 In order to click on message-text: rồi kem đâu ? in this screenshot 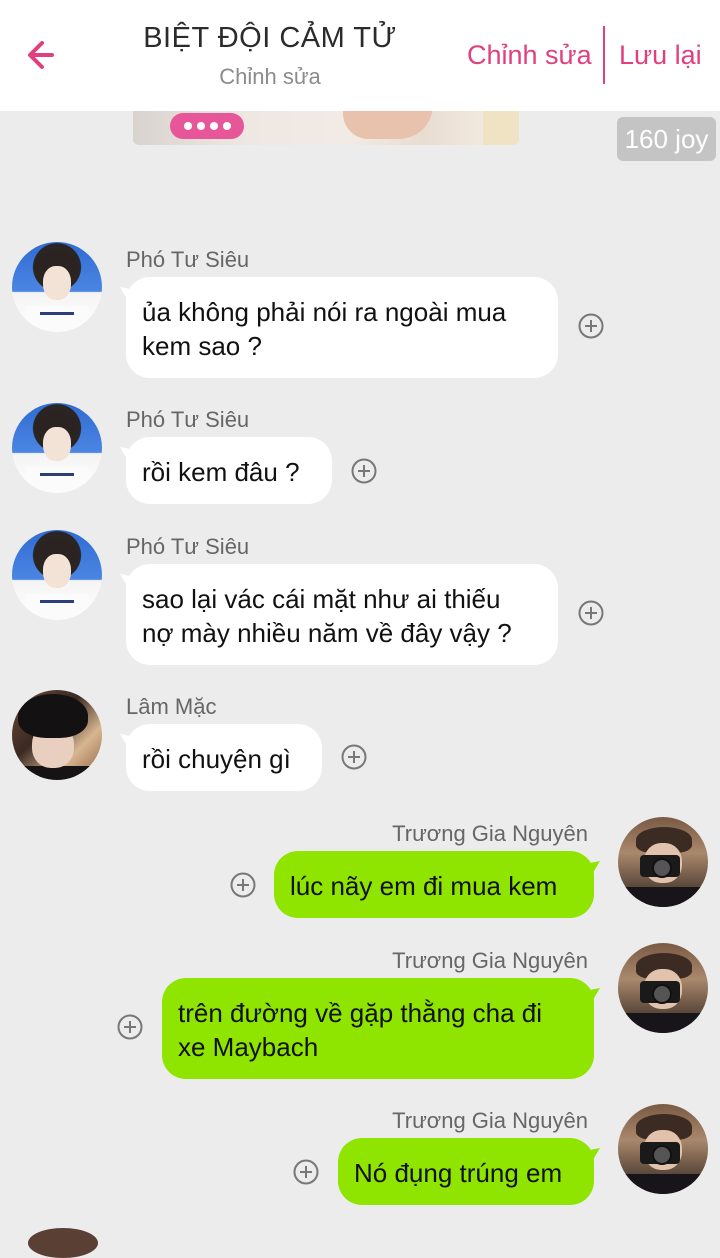, I will do `click(221, 472)`.